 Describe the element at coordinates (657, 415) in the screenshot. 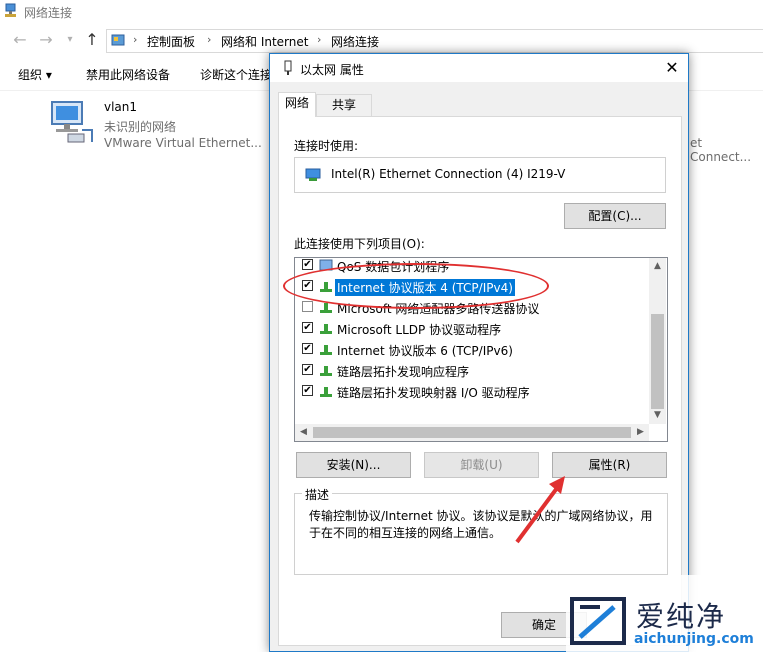

I see `scroll-down-icon: ▼` at that location.